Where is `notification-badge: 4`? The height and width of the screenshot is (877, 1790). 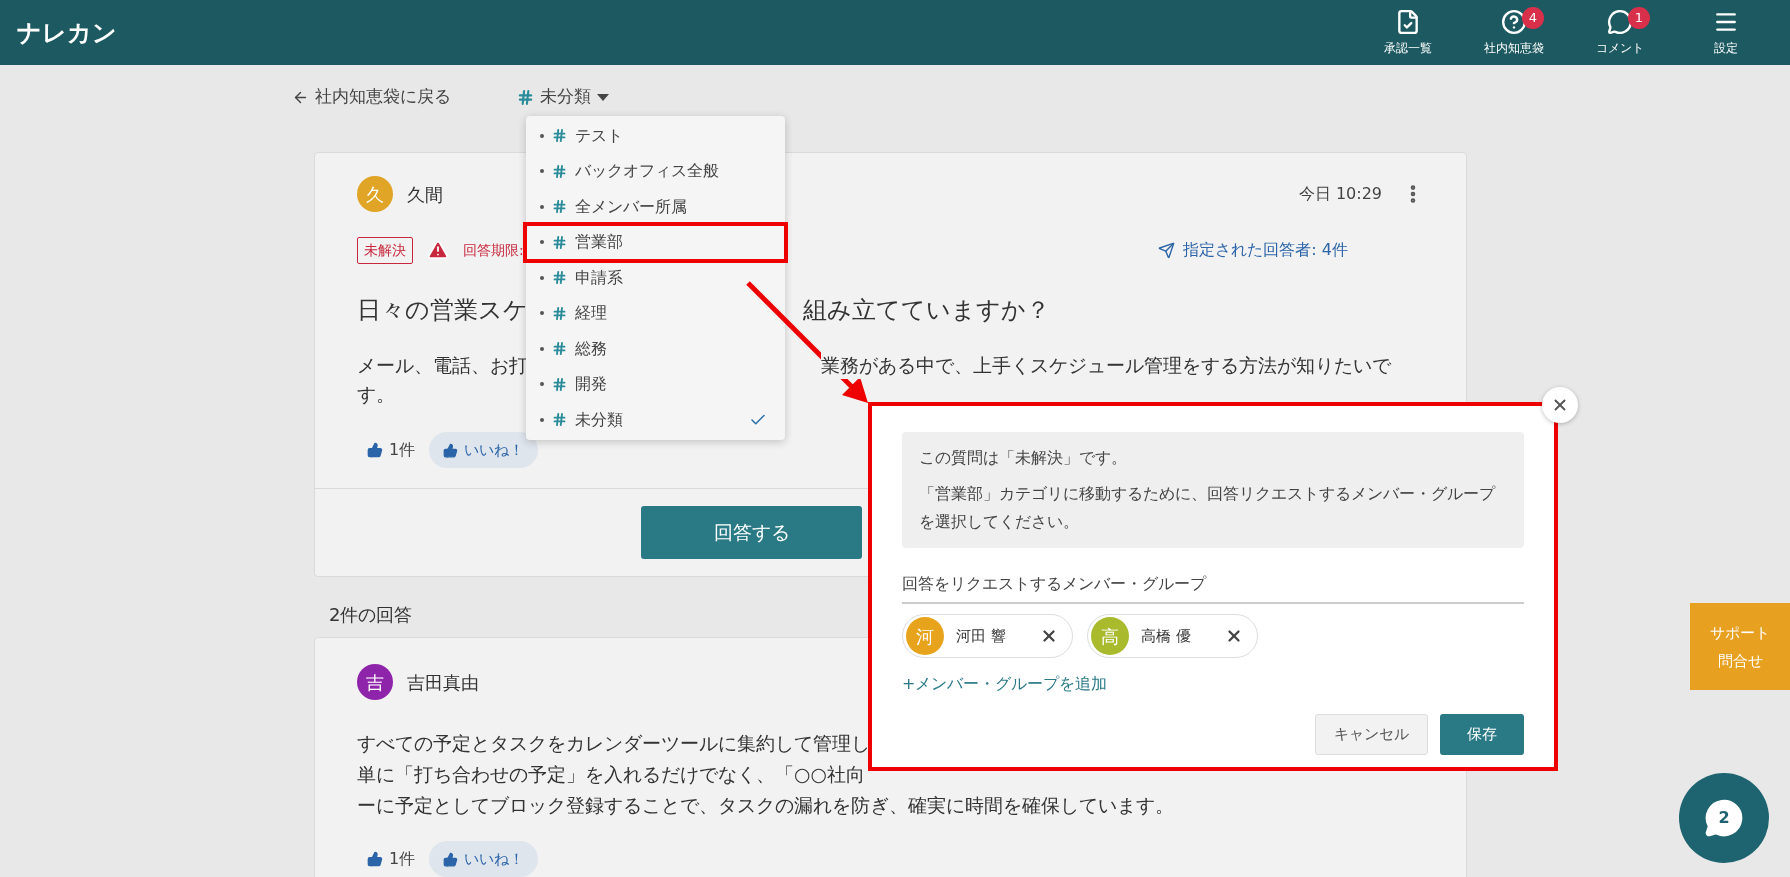
notification-badge: 4 is located at coordinates (1533, 17).